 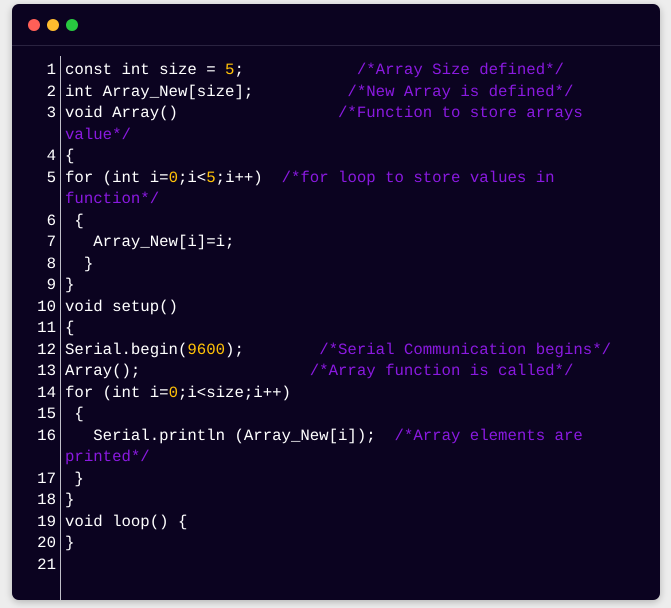 What do you see at coordinates (46, 328) in the screenshot?
I see `line-number: 11` at bounding box center [46, 328].